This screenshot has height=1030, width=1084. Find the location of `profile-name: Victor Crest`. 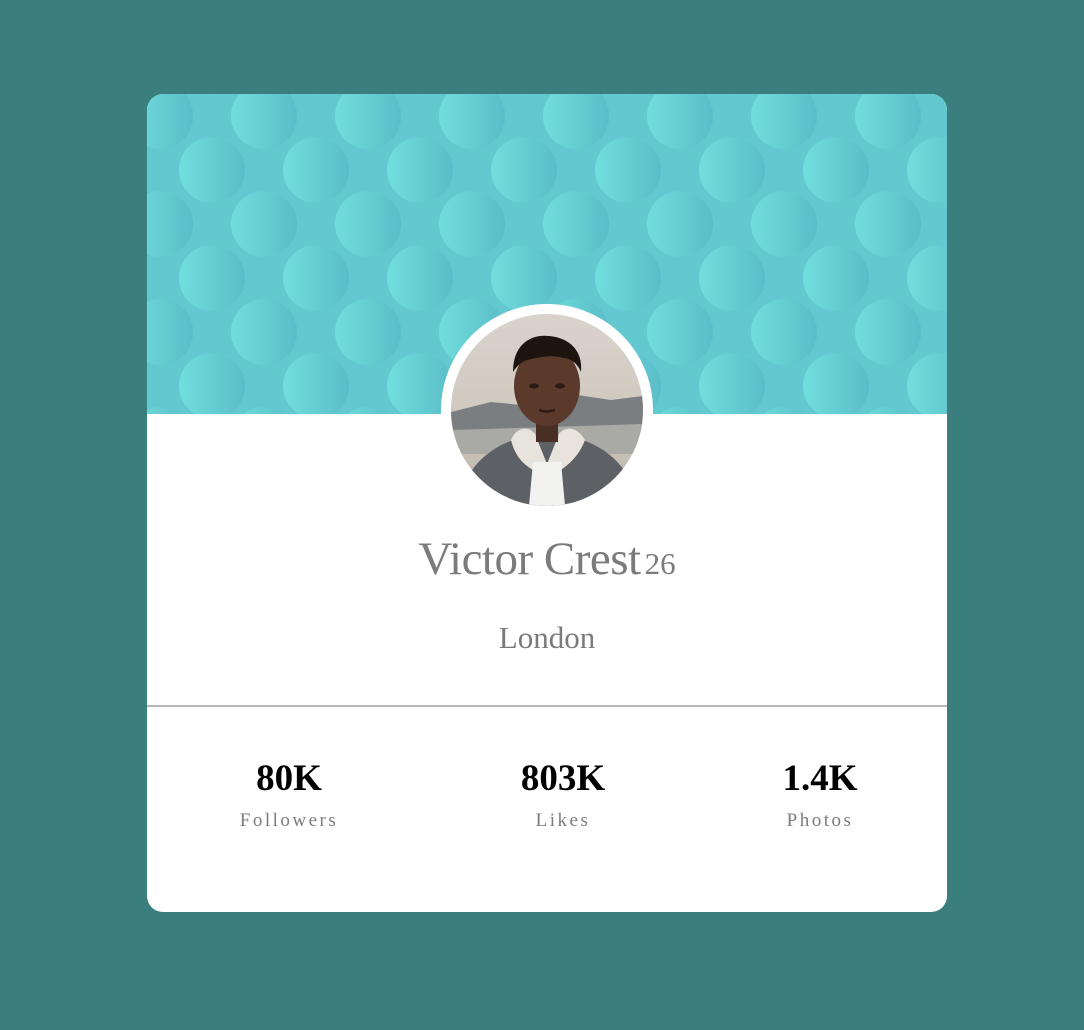

profile-name: Victor Crest is located at coordinates (529, 559).